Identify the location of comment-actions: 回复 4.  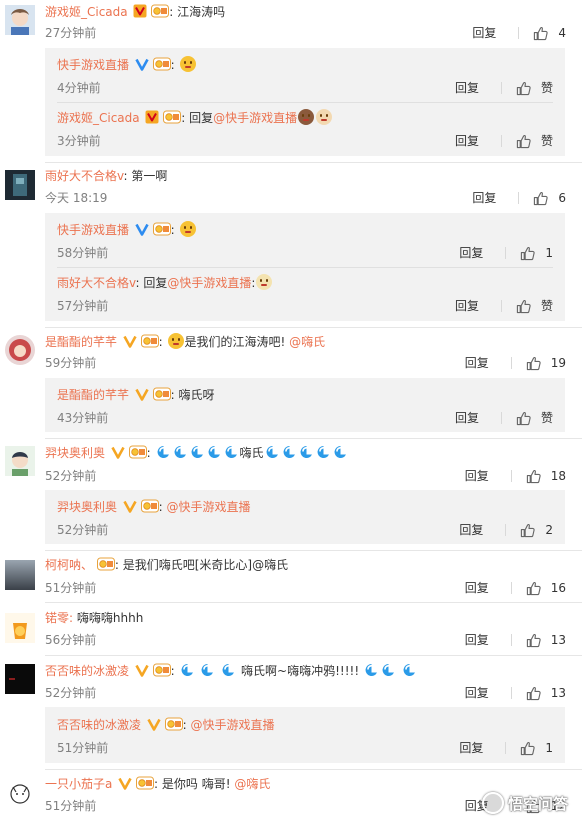
(519, 33).